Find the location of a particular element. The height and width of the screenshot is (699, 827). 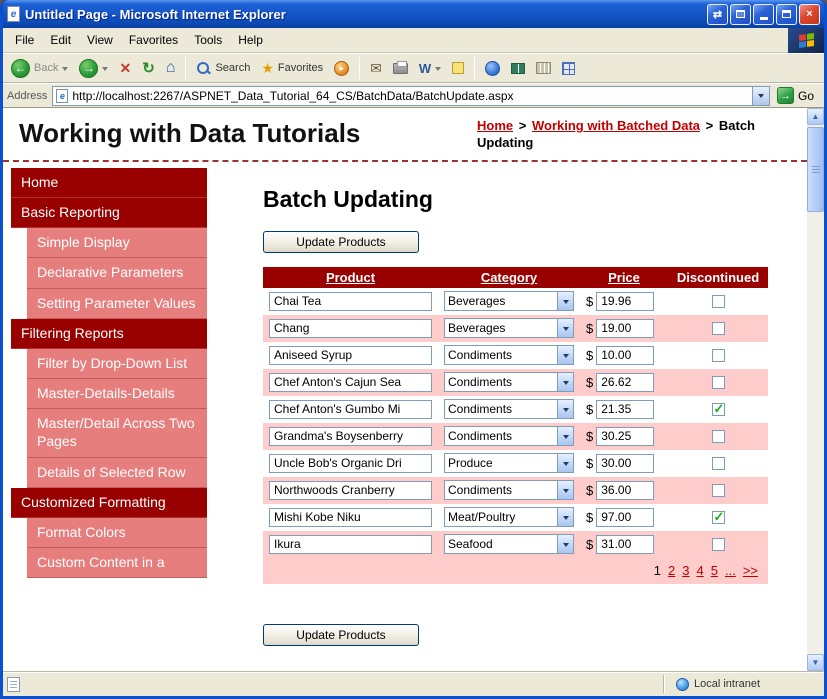

titlebar-window-button is located at coordinates (740, 14).